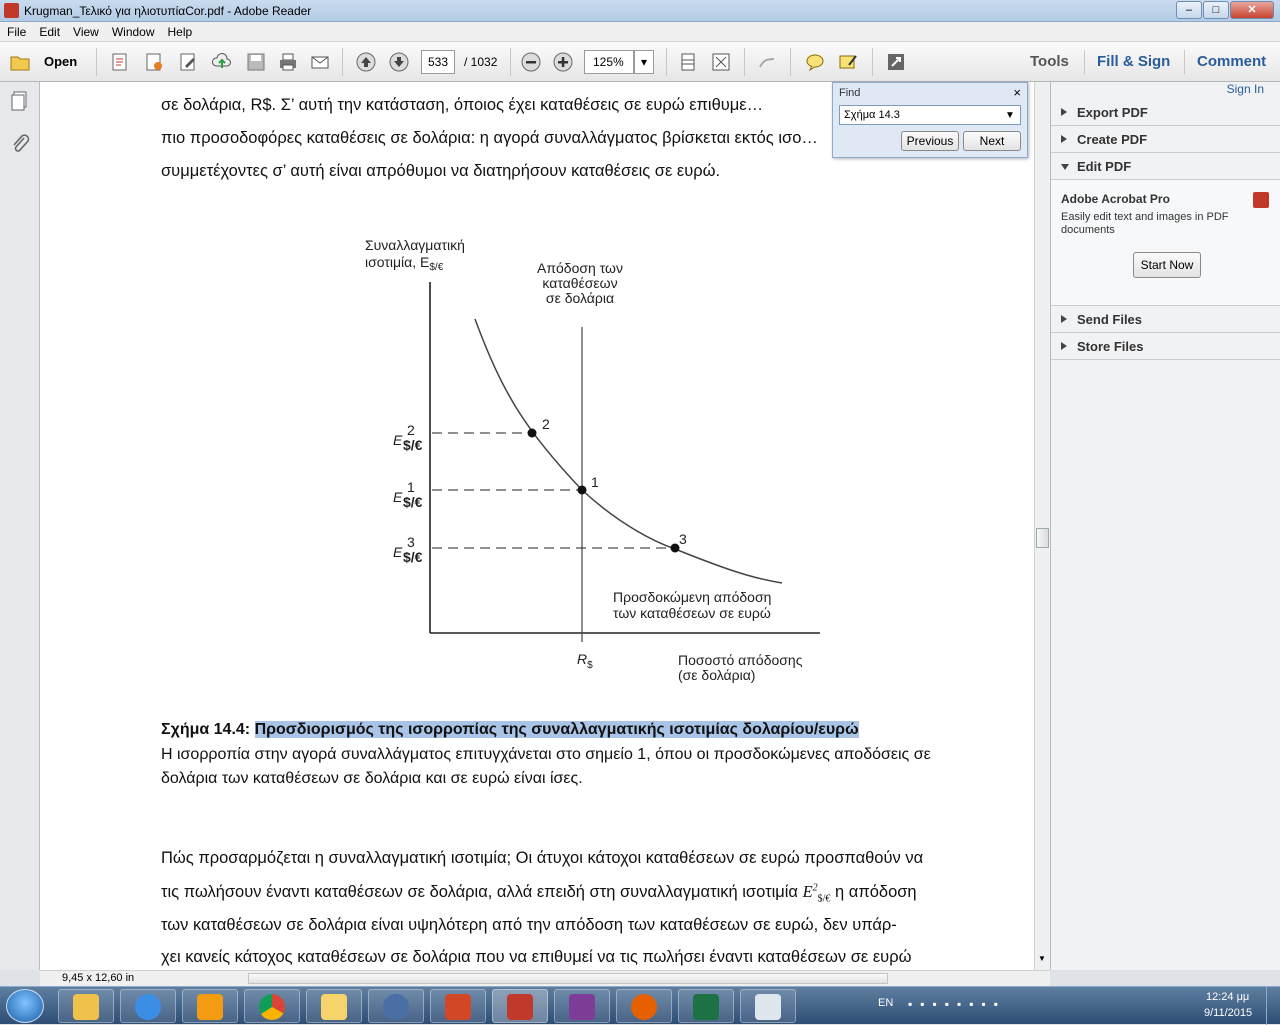  What do you see at coordinates (582, 1006) in the screenshot?
I see `taskbar-winrar` at bounding box center [582, 1006].